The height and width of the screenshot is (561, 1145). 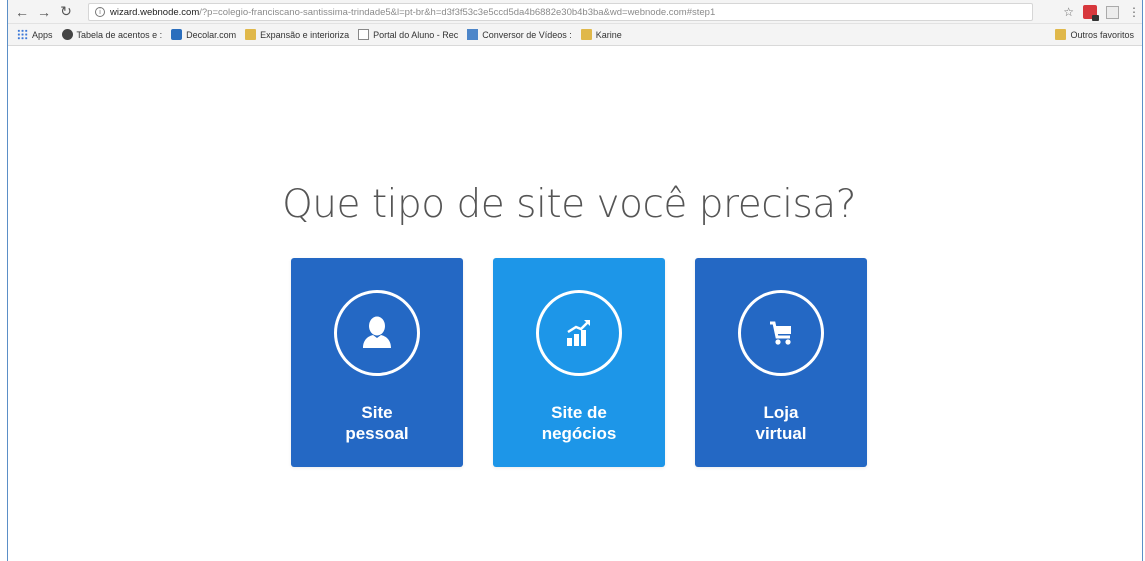 I want to click on bookmark-apps: Apps, so click(x=35, y=34).